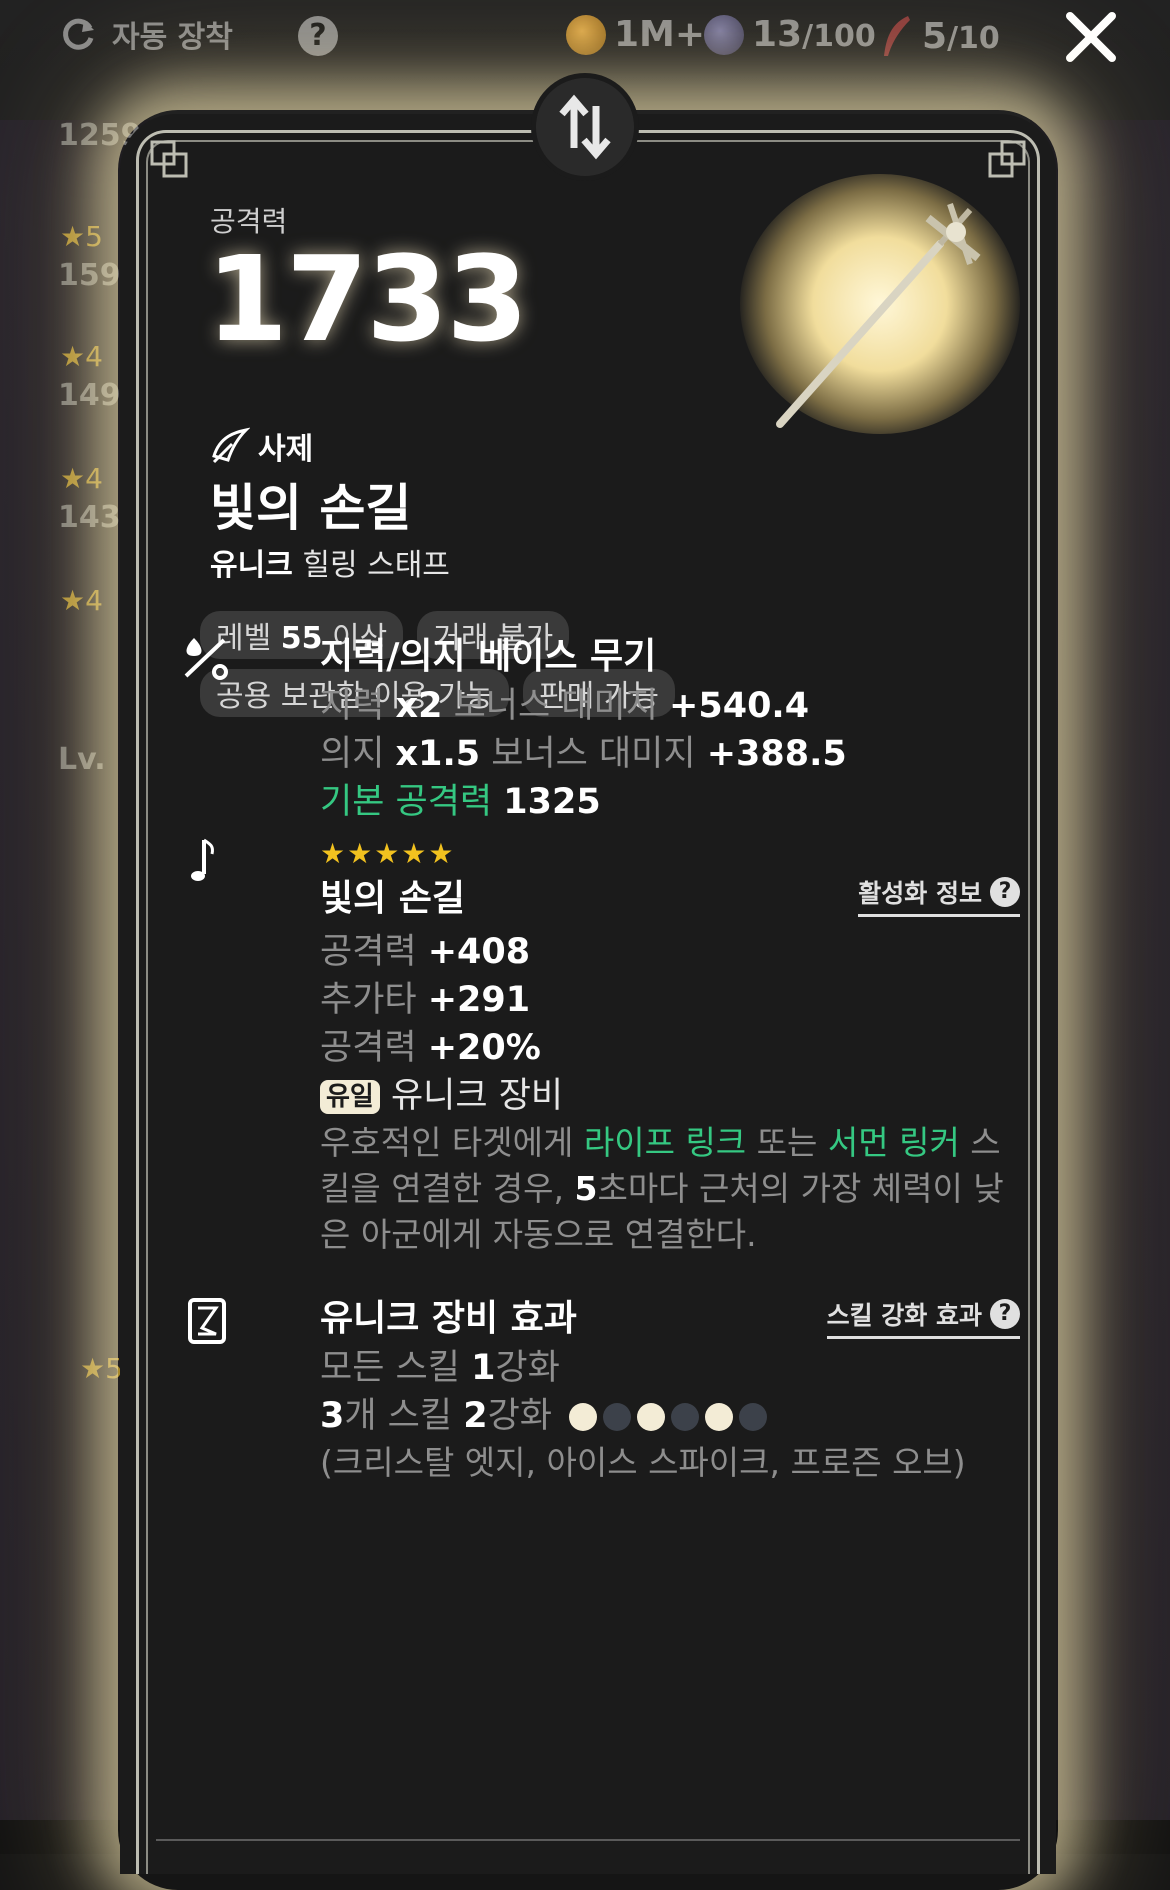  Describe the element at coordinates (904, 1315) in the screenshot. I see `skill-enhance-label: 스킬 강화 효과` at that location.